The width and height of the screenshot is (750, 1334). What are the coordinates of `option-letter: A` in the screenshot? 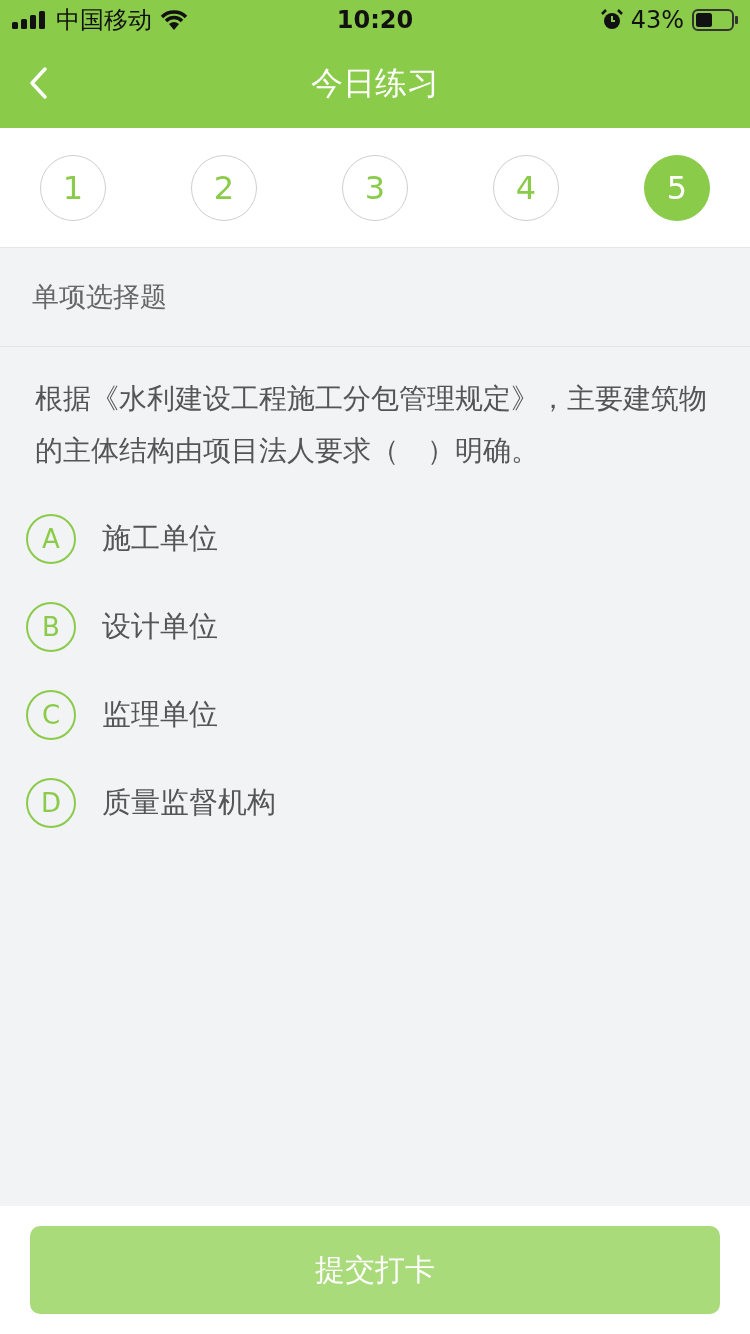 It's located at (51, 539).